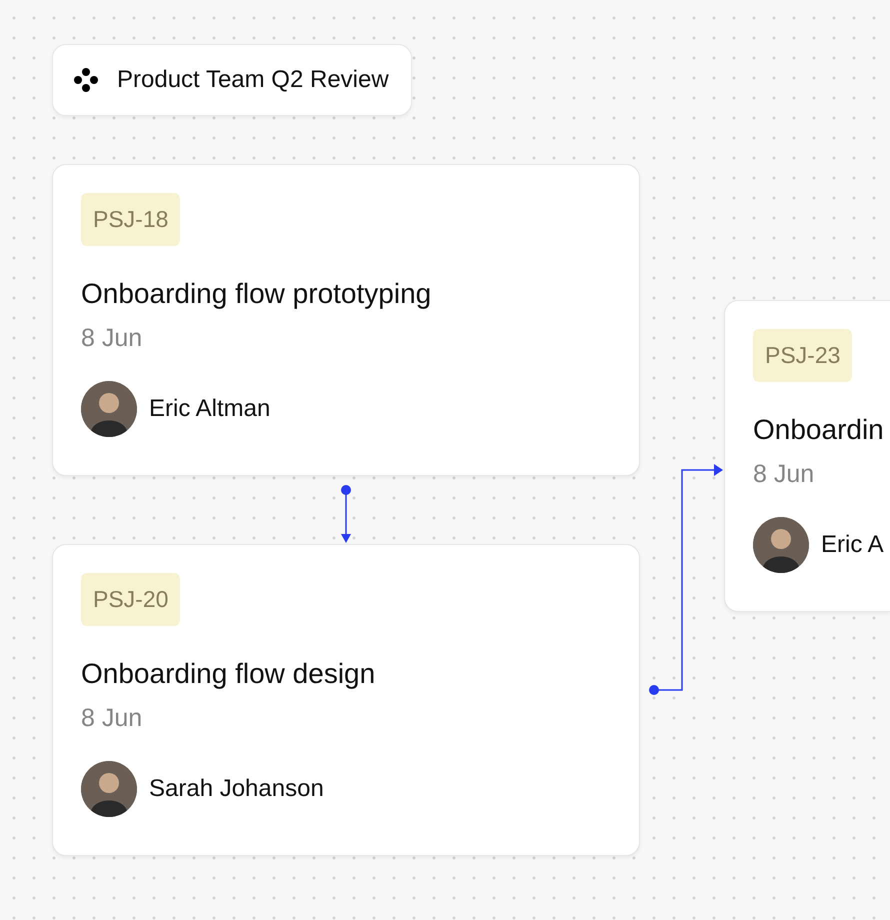  Describe the element at coordinates (818, 430) in the screenshot. I see `task-title: Onboardin` at that location.